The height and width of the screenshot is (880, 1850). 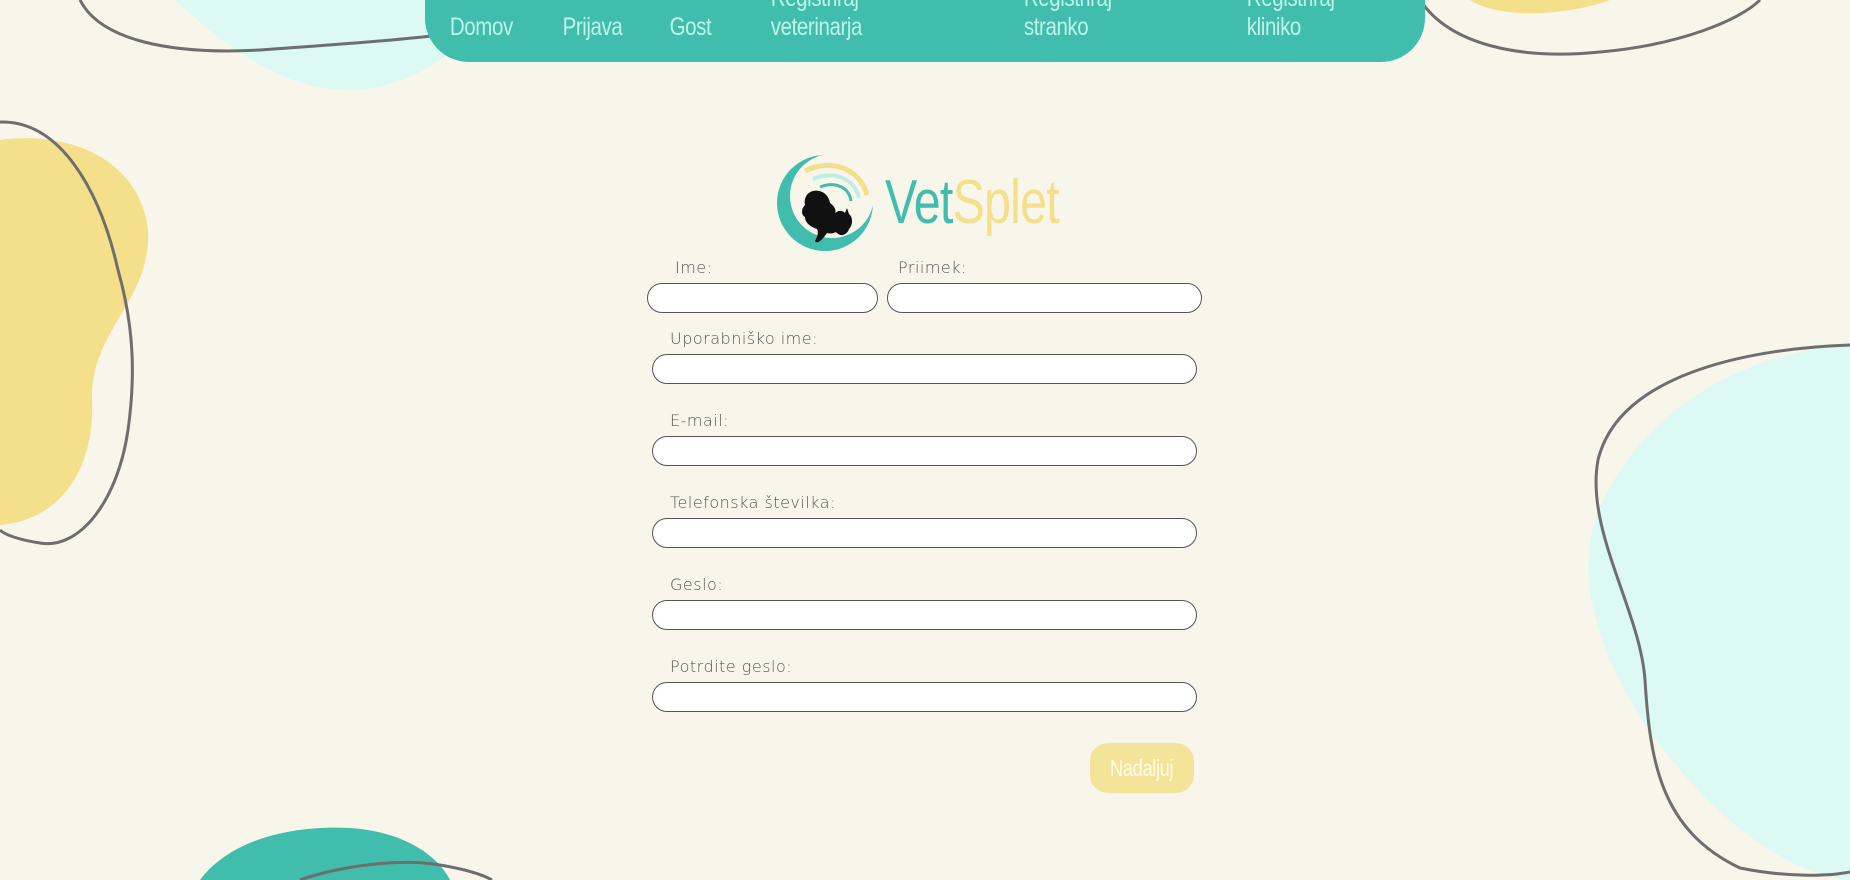 I want to click on password-input, so click(x=924, y=615).